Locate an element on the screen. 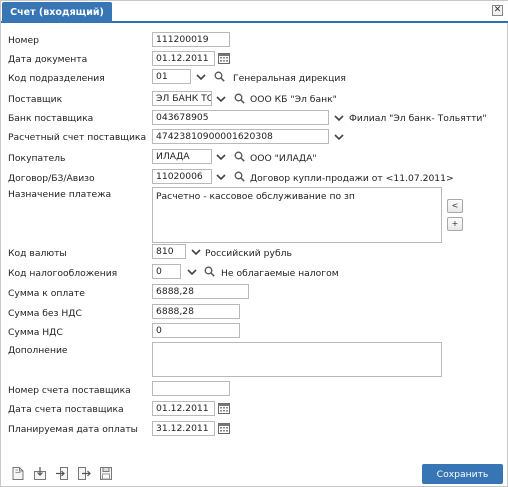 Image resolution: width=508 pixels, height=487 pixels. vat-field: 0 is located at coordinates (196, 330).